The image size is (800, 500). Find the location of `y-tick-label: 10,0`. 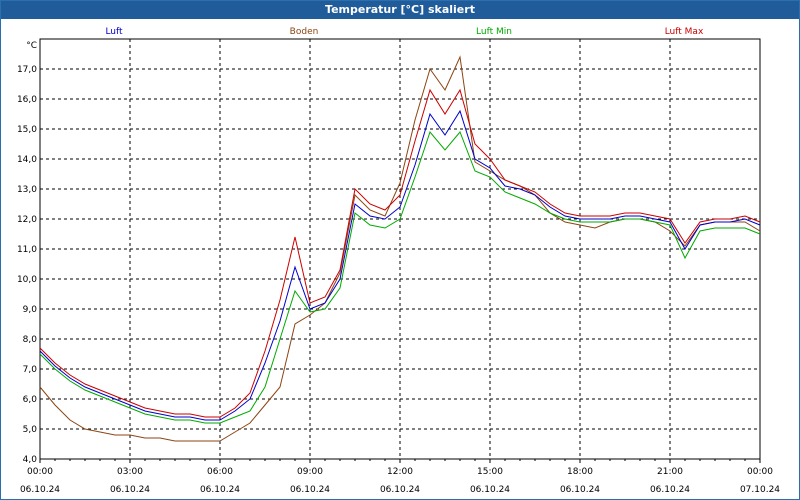

y-tick-label: 10,0 is located at coordinates (27, 280).